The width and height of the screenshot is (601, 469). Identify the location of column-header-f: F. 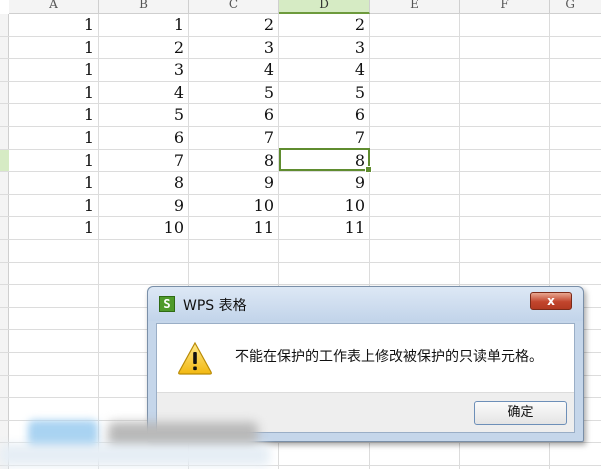
(505, 7).